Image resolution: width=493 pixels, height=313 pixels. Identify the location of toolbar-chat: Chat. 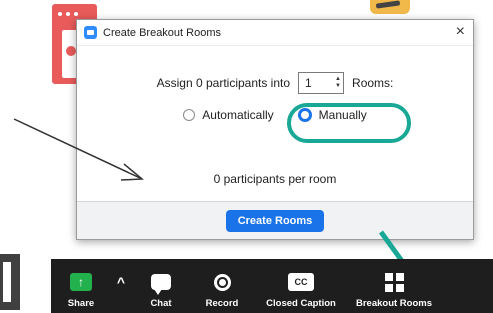
(161, 286).